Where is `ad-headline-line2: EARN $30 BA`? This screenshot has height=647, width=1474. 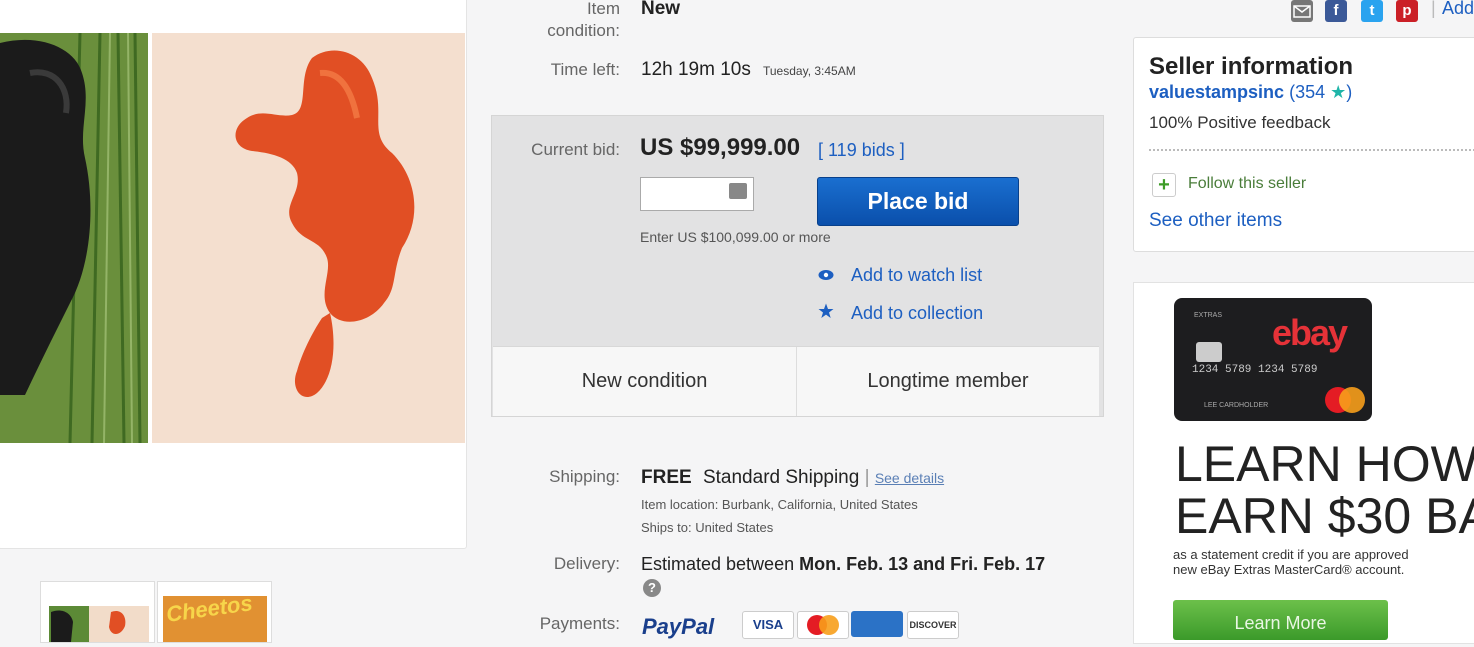
ad-headline-line2: EARN $30 BA is located at coordinates (1324, 516).